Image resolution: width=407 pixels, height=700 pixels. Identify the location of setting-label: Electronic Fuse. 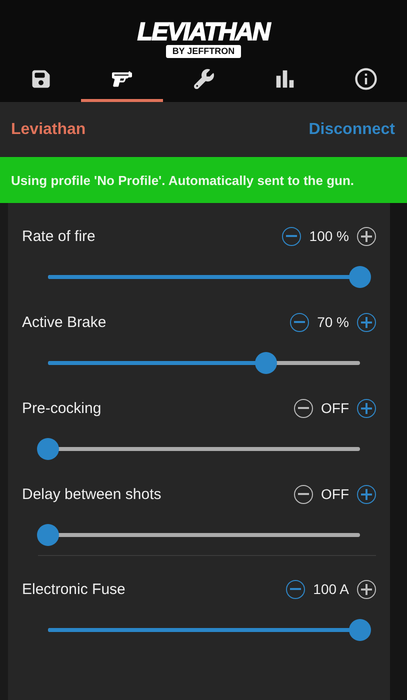
(74, 589).